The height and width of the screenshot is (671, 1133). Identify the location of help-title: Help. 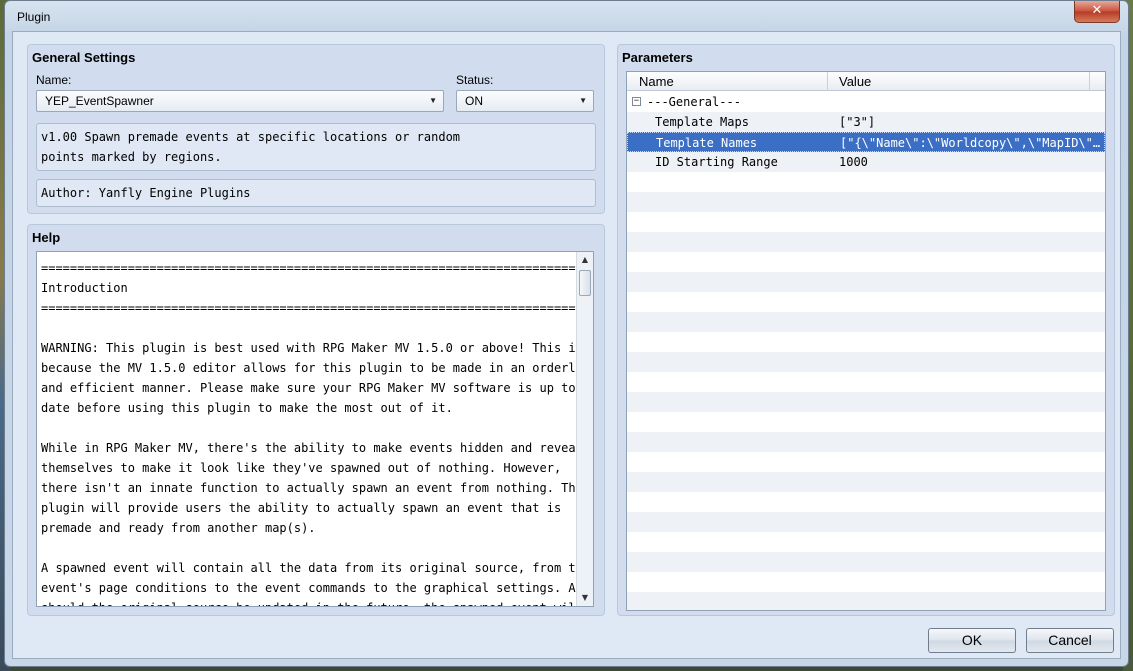
(46, 237).